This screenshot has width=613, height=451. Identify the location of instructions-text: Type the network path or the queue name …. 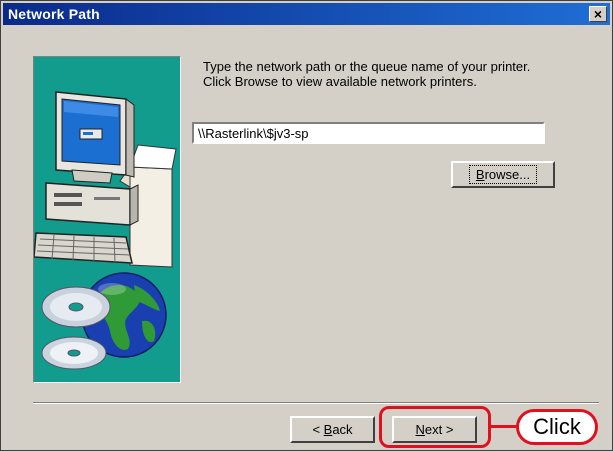
(393, 74).